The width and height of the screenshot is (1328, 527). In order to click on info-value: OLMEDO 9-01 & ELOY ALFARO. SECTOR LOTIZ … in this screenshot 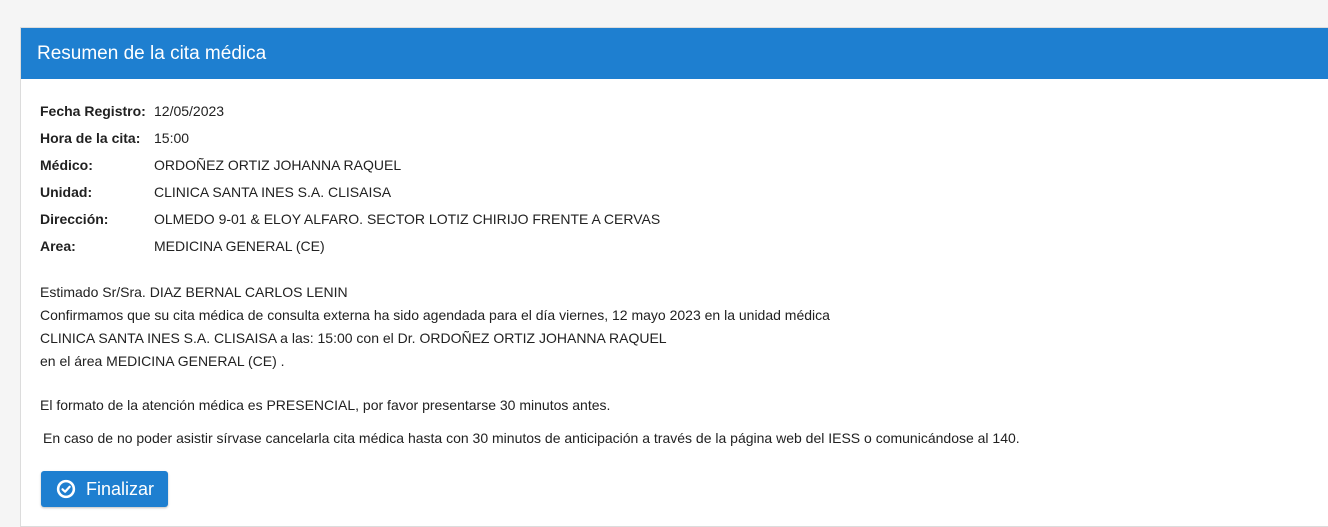, I will do `click(407, 218)`.